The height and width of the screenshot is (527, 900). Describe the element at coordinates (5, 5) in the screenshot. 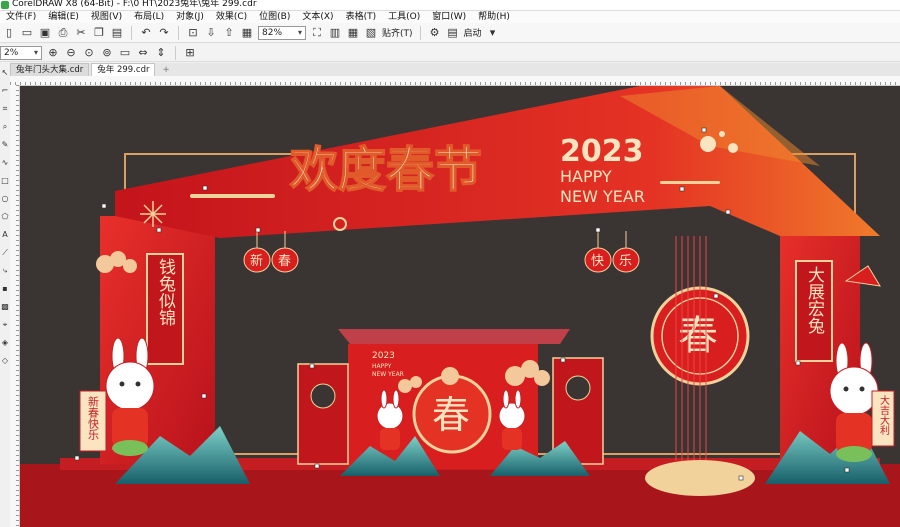

I see `coreldraw-app-icon` at that location.